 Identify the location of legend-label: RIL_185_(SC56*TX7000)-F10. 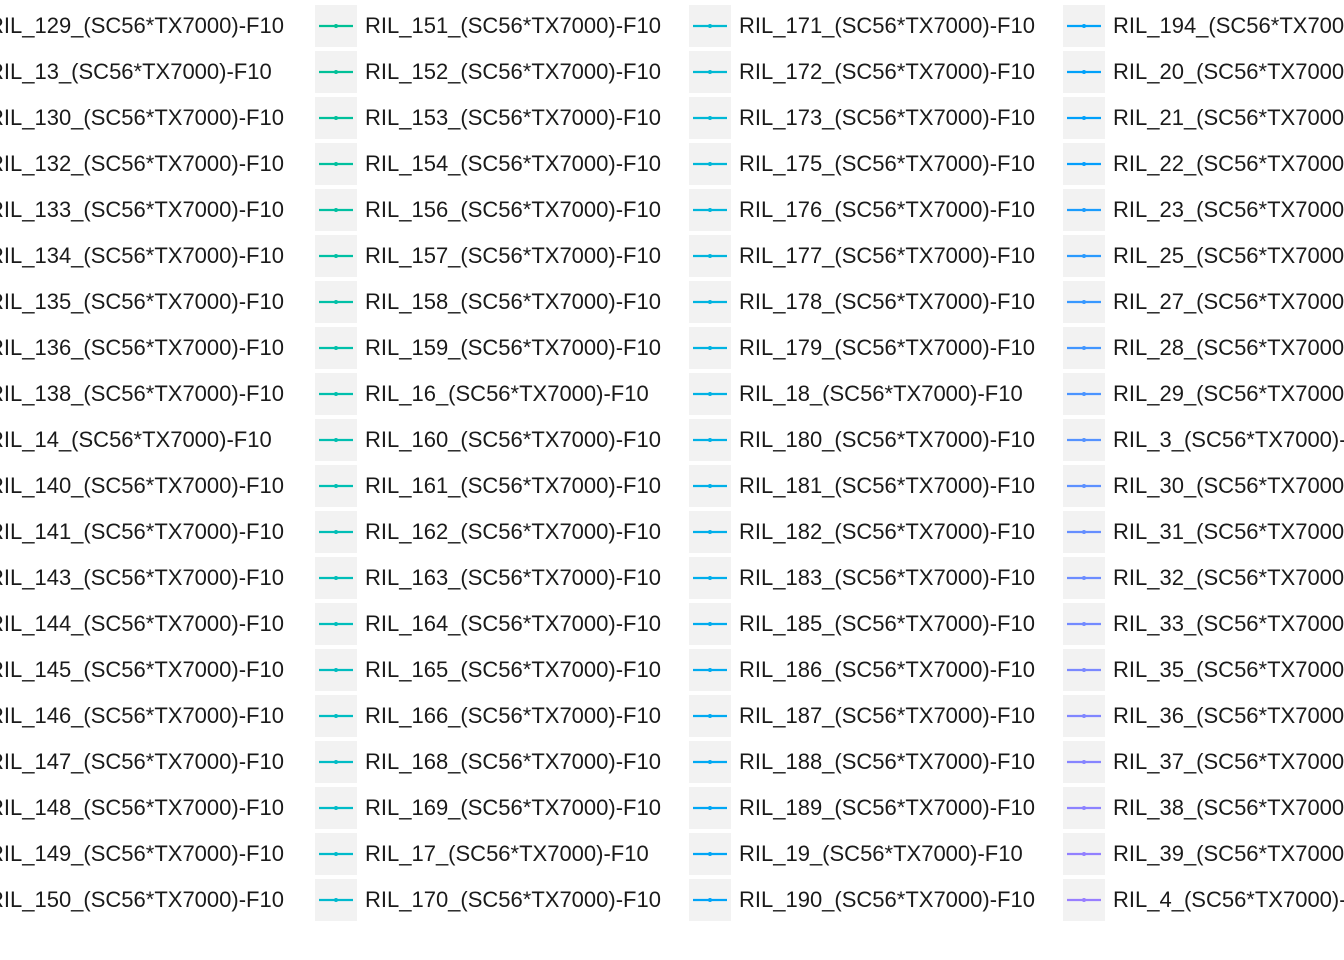
(887, 623).